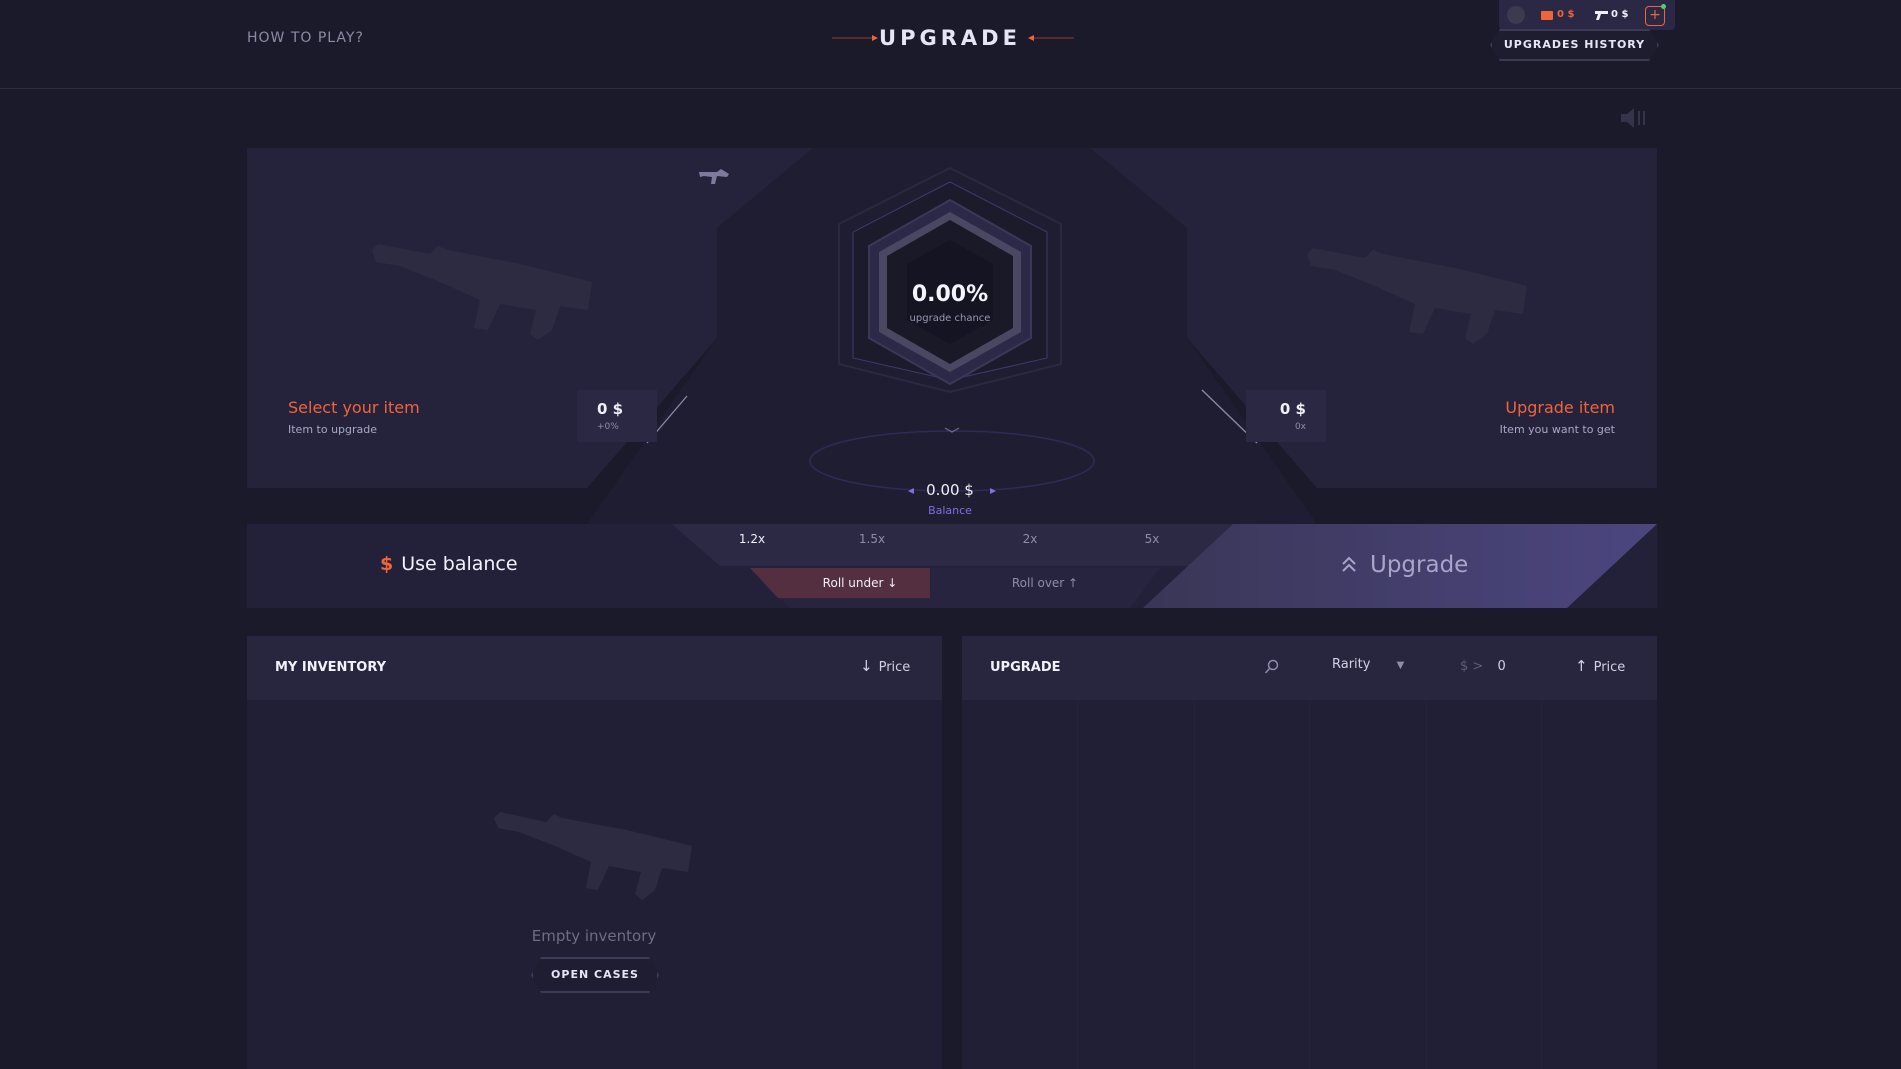 Image resolution: width=1901 pixels, height=1069 pixels. Describe the element at coordinates (1419, 565) in the screenshot. I see `upgrade-button-label: Upgrade` at that location.